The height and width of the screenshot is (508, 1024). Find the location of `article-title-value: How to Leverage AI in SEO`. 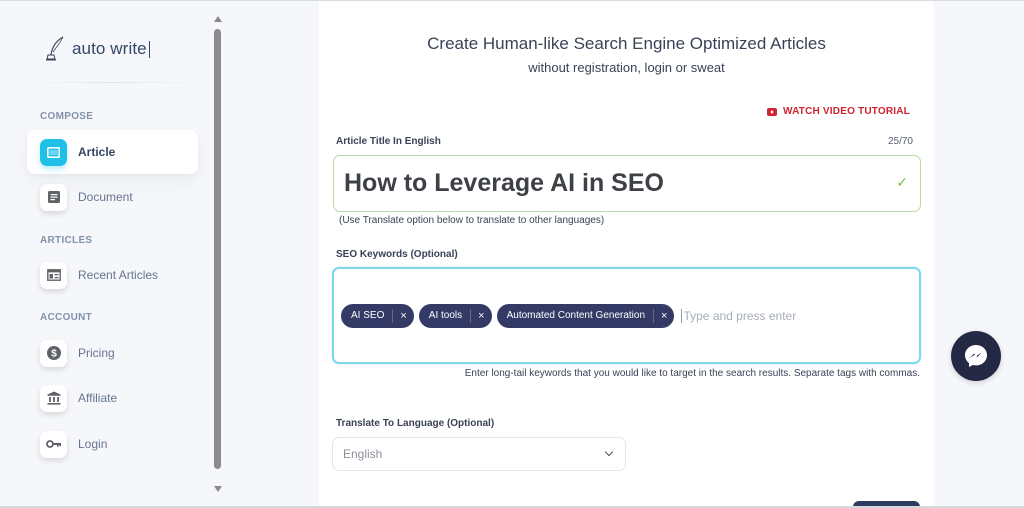

article-title-value: How to Leverage AI in SEO is located at coordinates (504, 183).